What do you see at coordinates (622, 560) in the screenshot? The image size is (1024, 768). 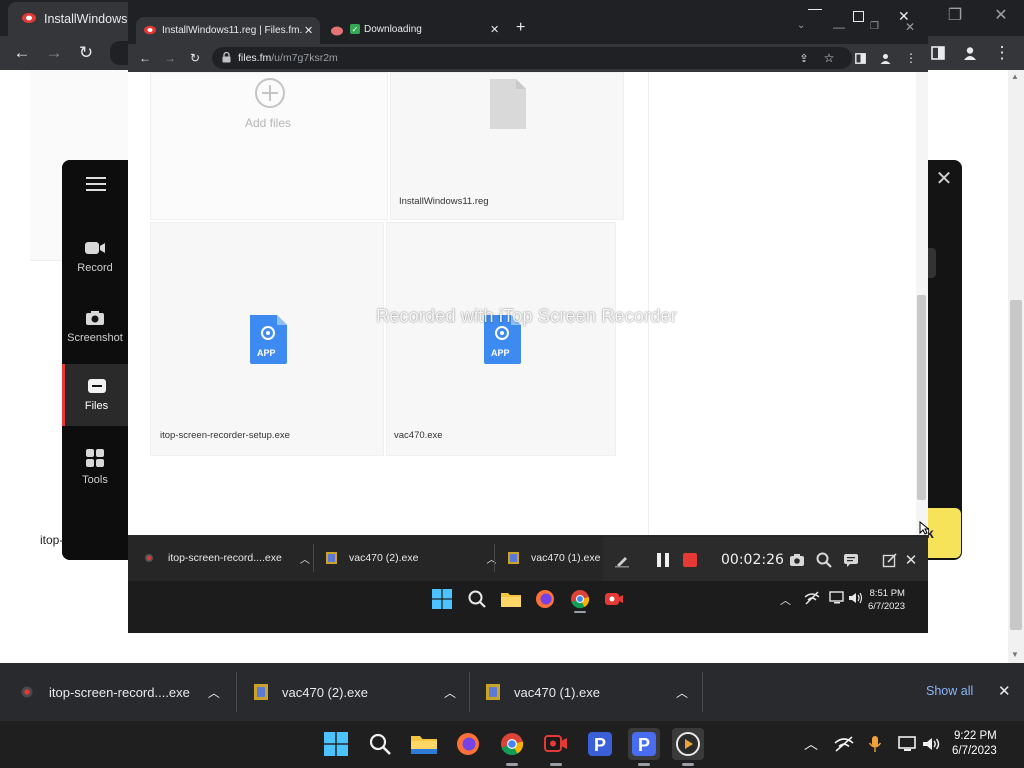 I see `pen-icon` at bounding box center [622, 560].